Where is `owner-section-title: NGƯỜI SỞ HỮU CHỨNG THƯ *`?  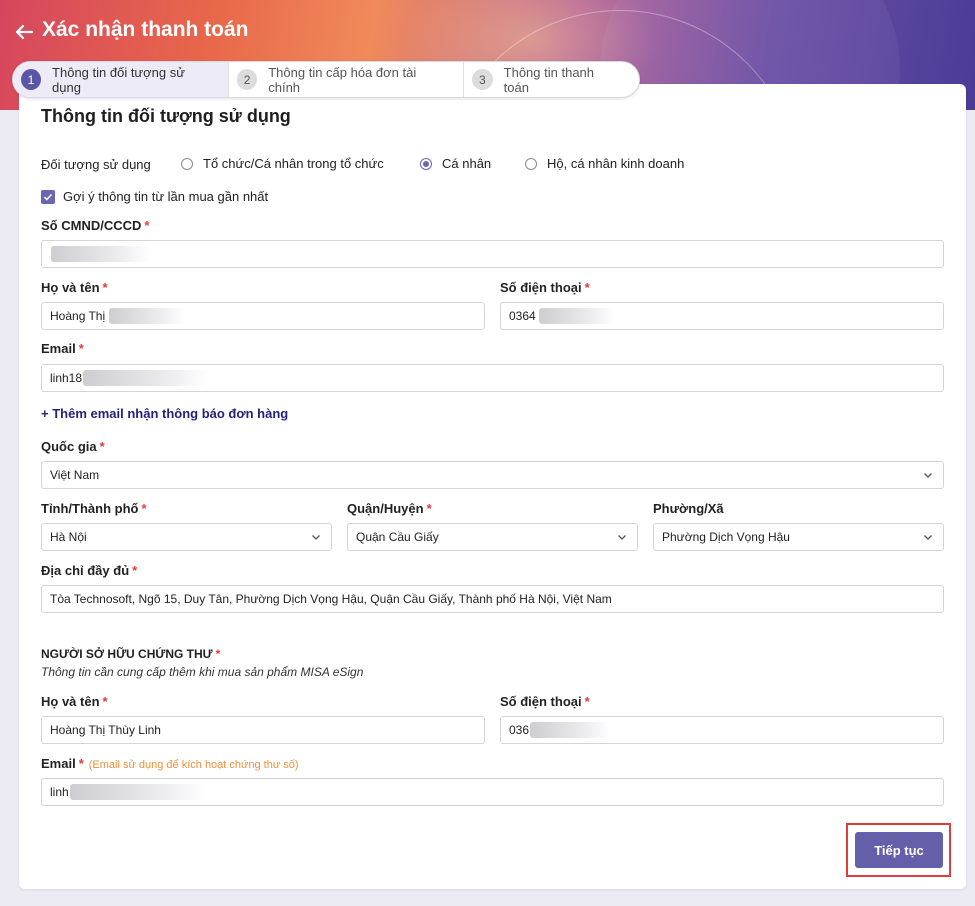
owner-section-title: NGƯỜI SỞ HỮU CHỨNG THƯ * is located at coordinates (131, 654).